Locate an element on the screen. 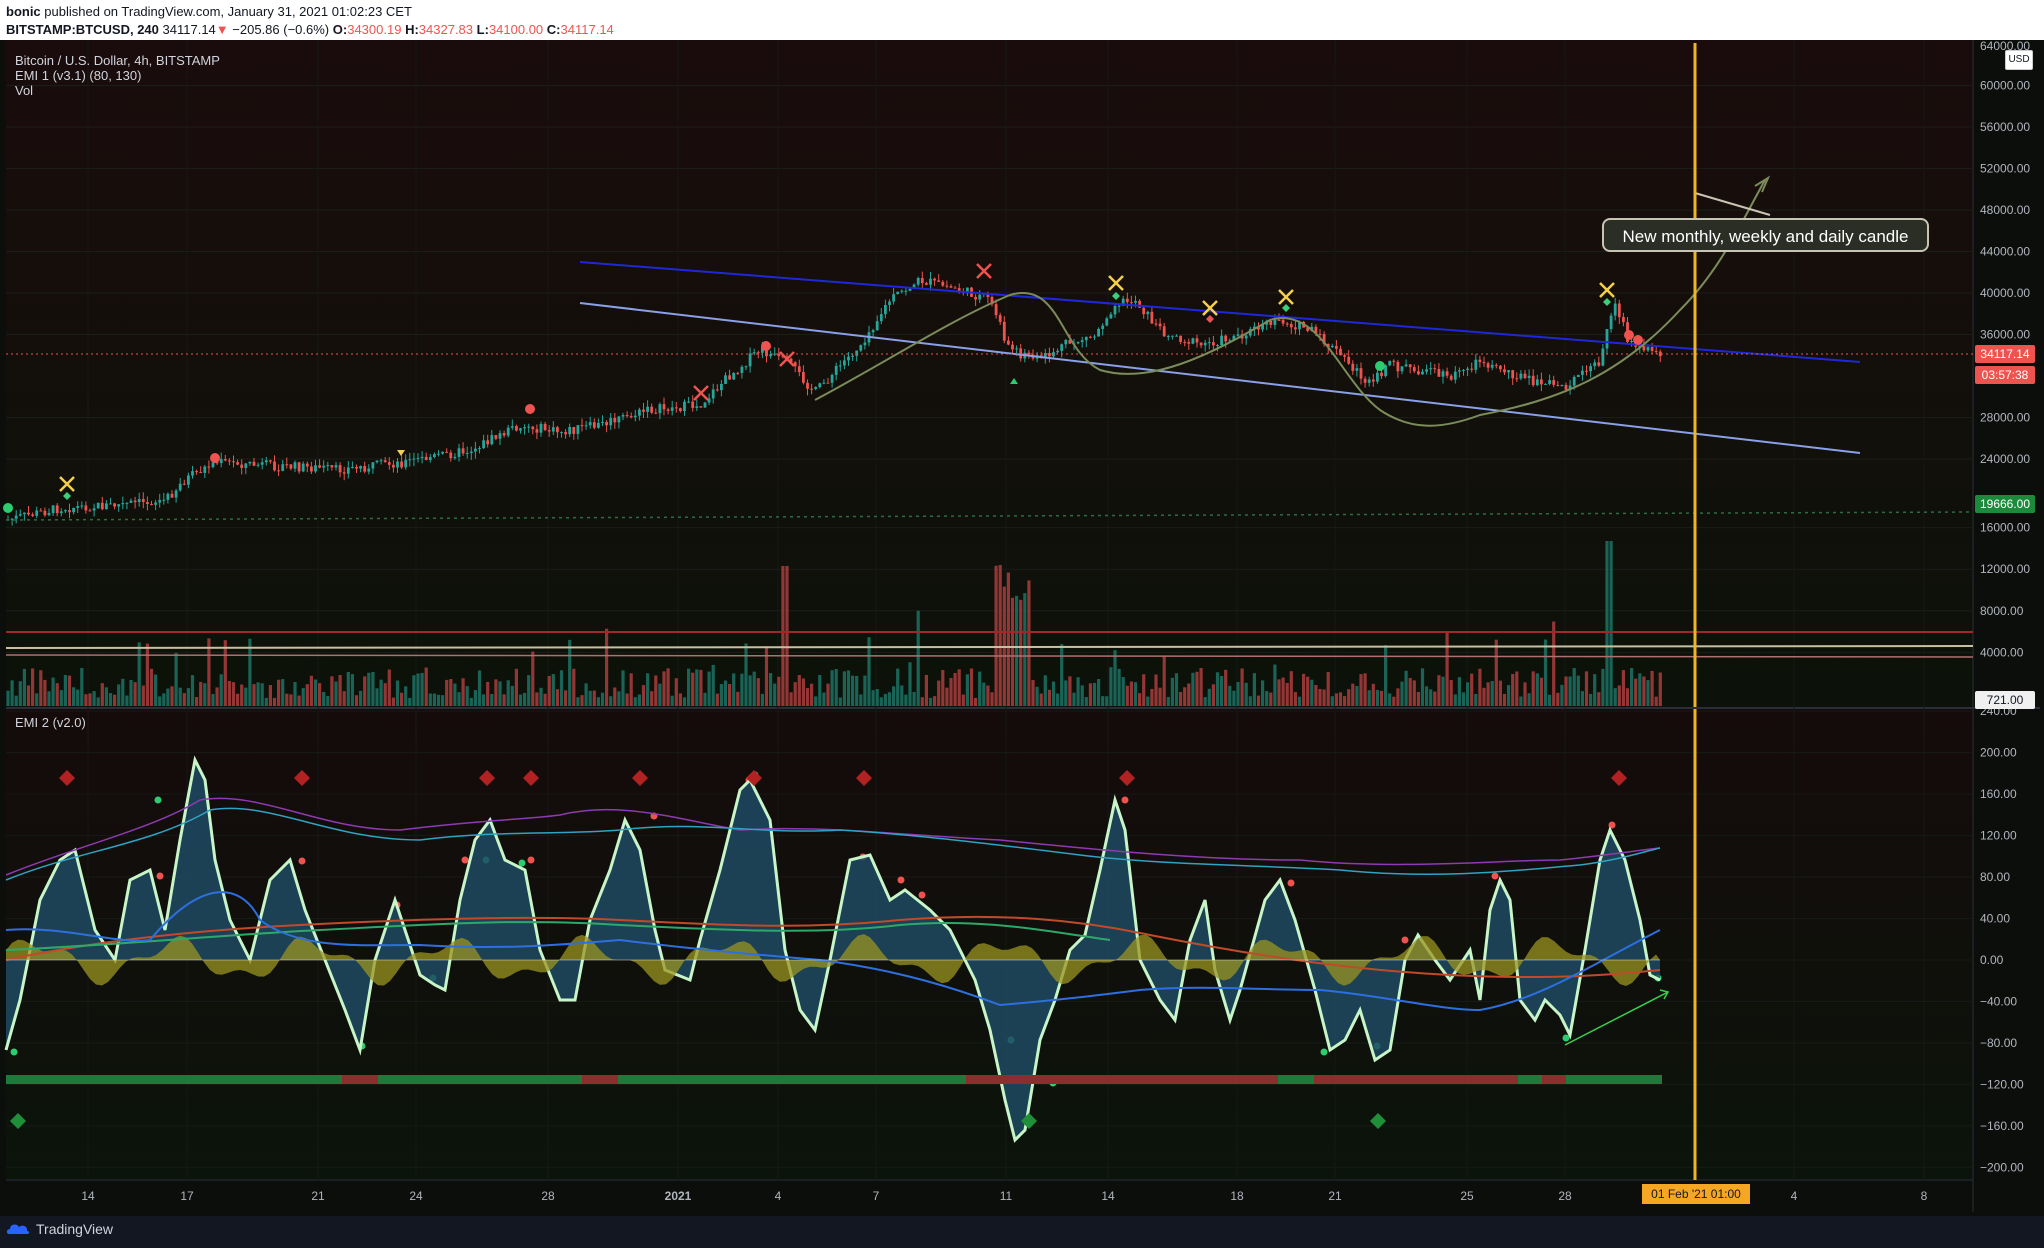  tradingview-logo: TradingView is located at coordinates (59, 1229).